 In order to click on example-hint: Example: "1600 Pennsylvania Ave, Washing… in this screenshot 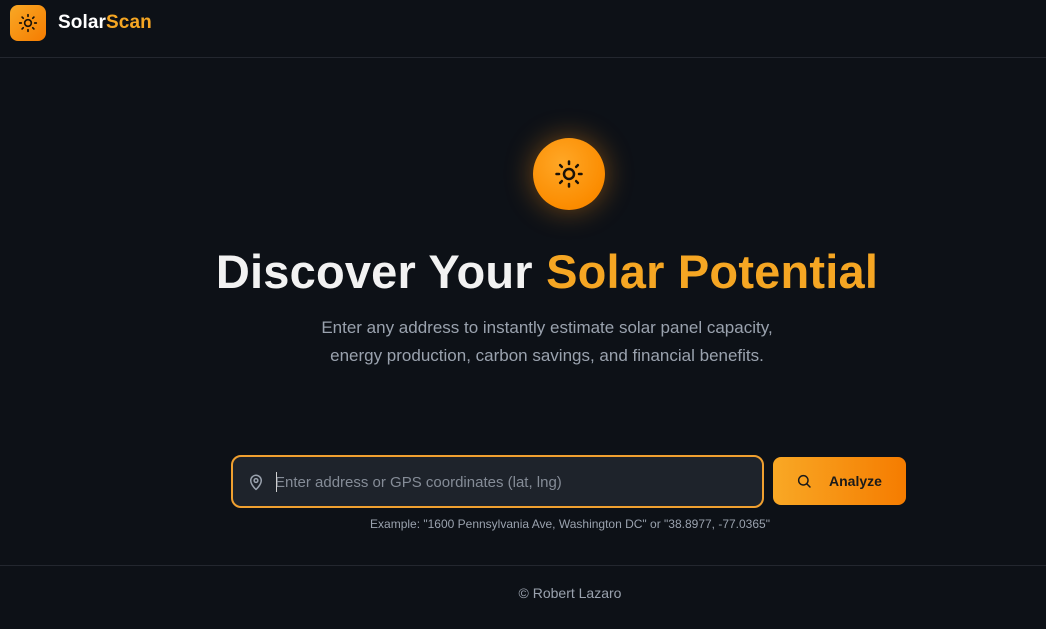, I will do `click(570, 524)`.